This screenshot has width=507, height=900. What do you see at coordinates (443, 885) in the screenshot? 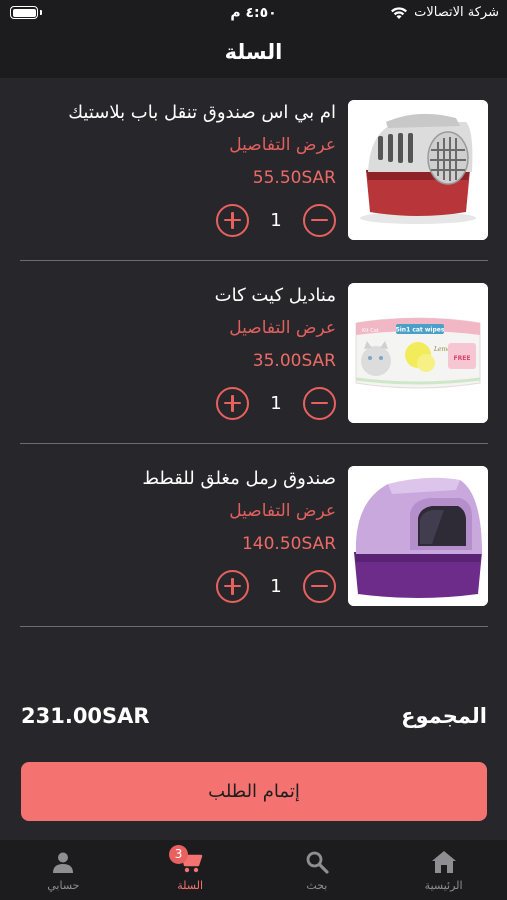
I see `tab-label: الرئيسية` at bounding box center [443, 885].